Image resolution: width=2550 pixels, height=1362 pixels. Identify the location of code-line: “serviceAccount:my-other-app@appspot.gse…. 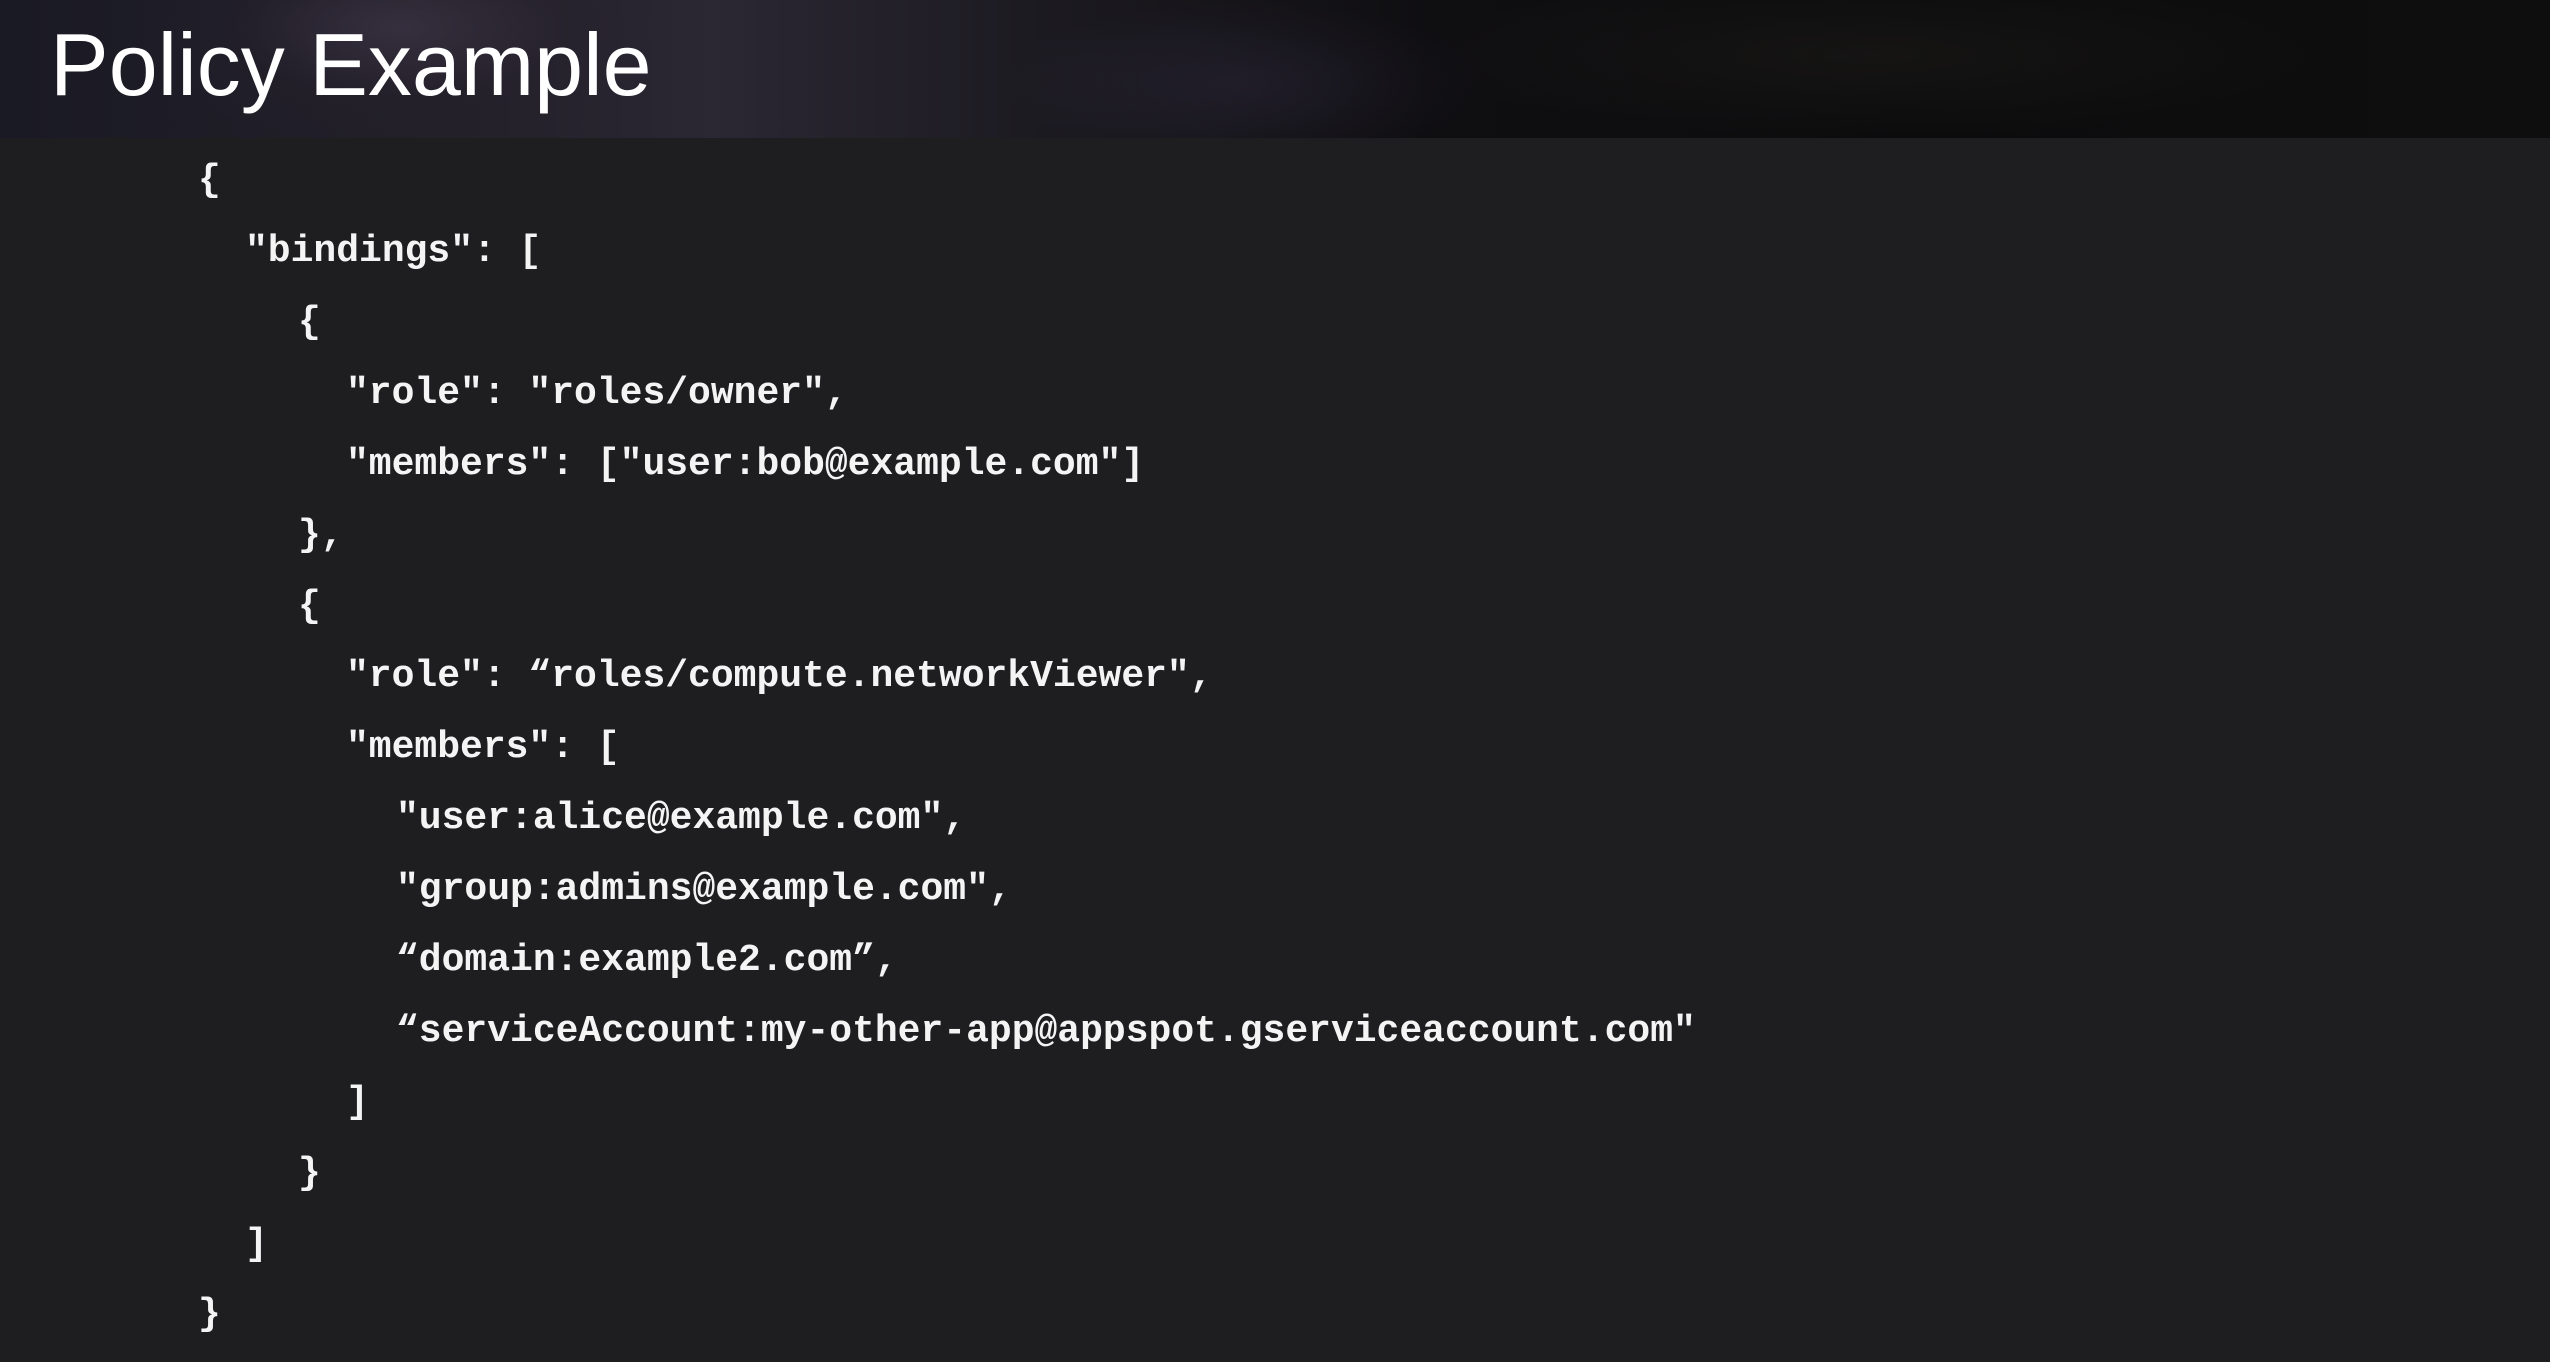
(1046, 1031).